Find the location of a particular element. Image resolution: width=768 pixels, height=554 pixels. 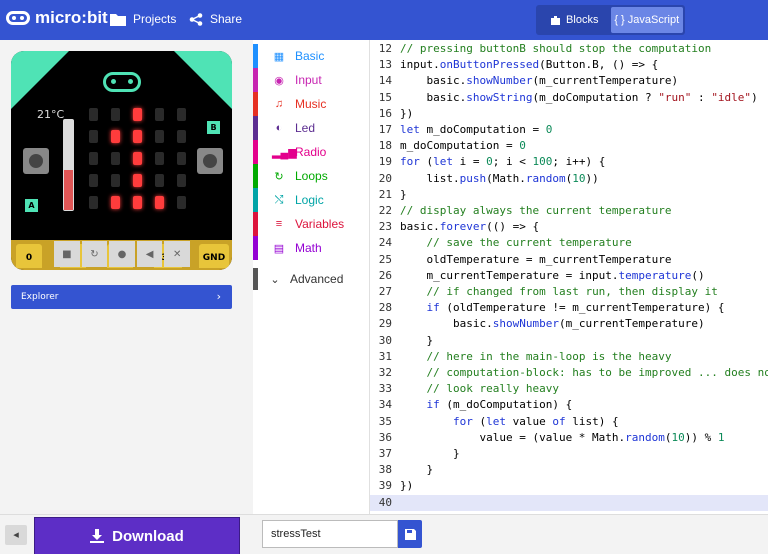

stop-button: ■ is located at coordinates (67, 254).